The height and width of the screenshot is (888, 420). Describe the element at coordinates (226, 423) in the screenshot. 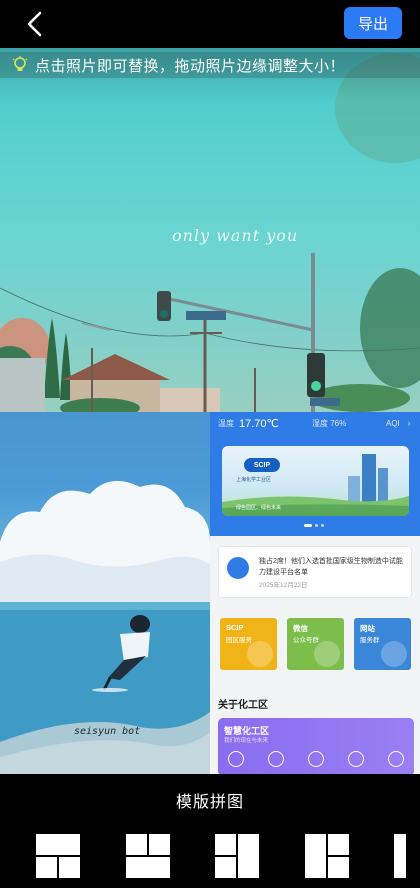

I see `temperature-label: 温度` at that location.